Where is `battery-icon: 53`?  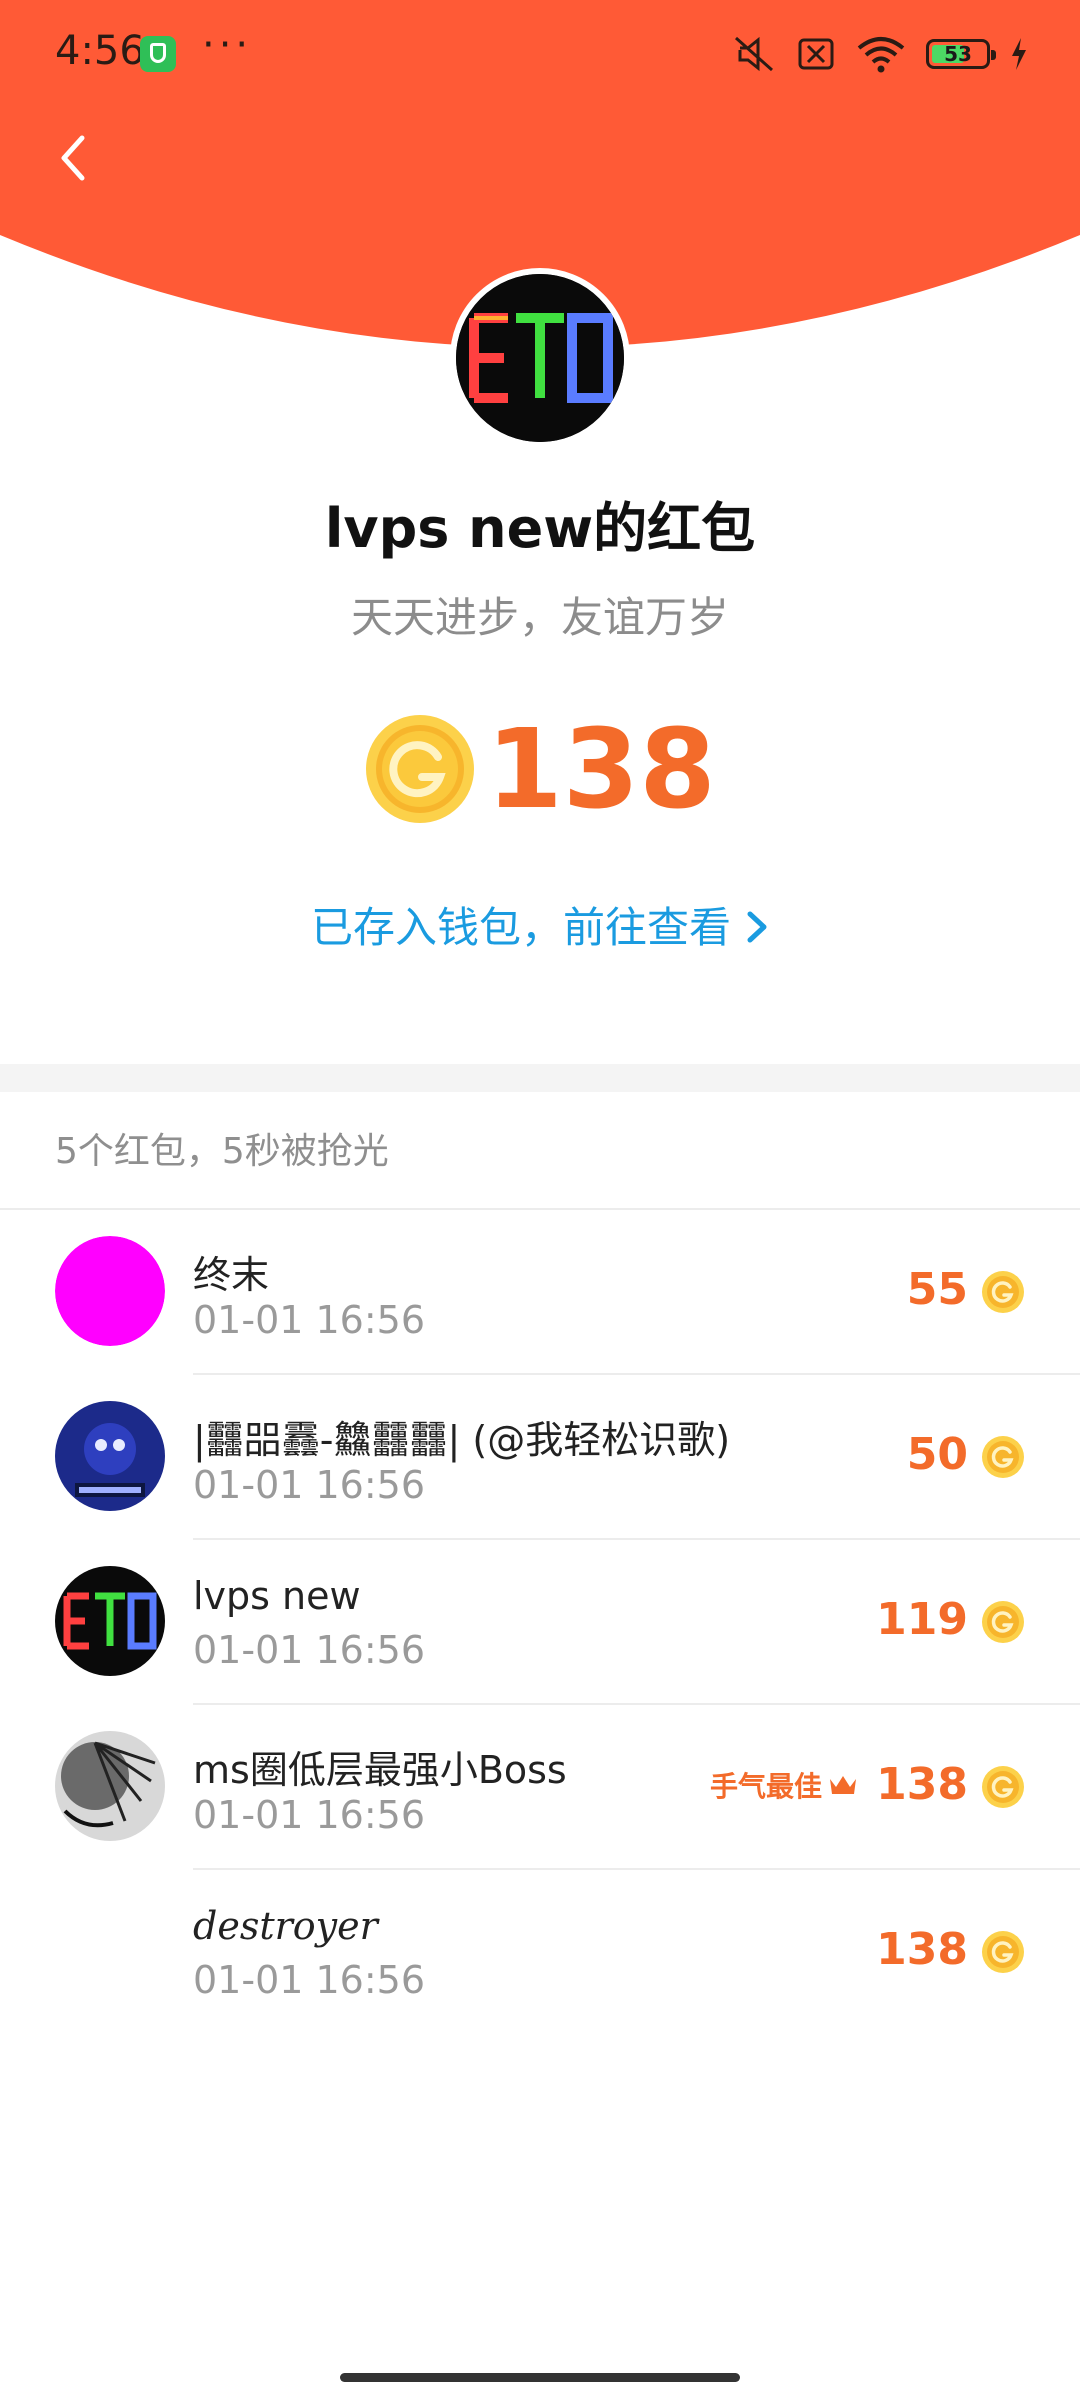
battery-icon: 53 is located at coordinates (961, 54).